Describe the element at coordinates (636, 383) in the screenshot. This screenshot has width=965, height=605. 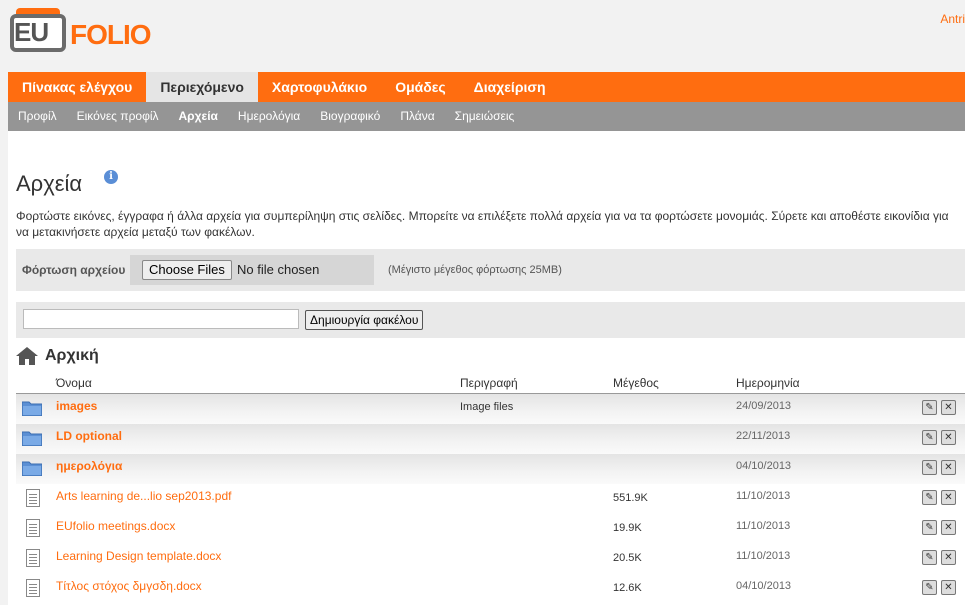
I see `column-header-size: Μέγεθος` at that location.